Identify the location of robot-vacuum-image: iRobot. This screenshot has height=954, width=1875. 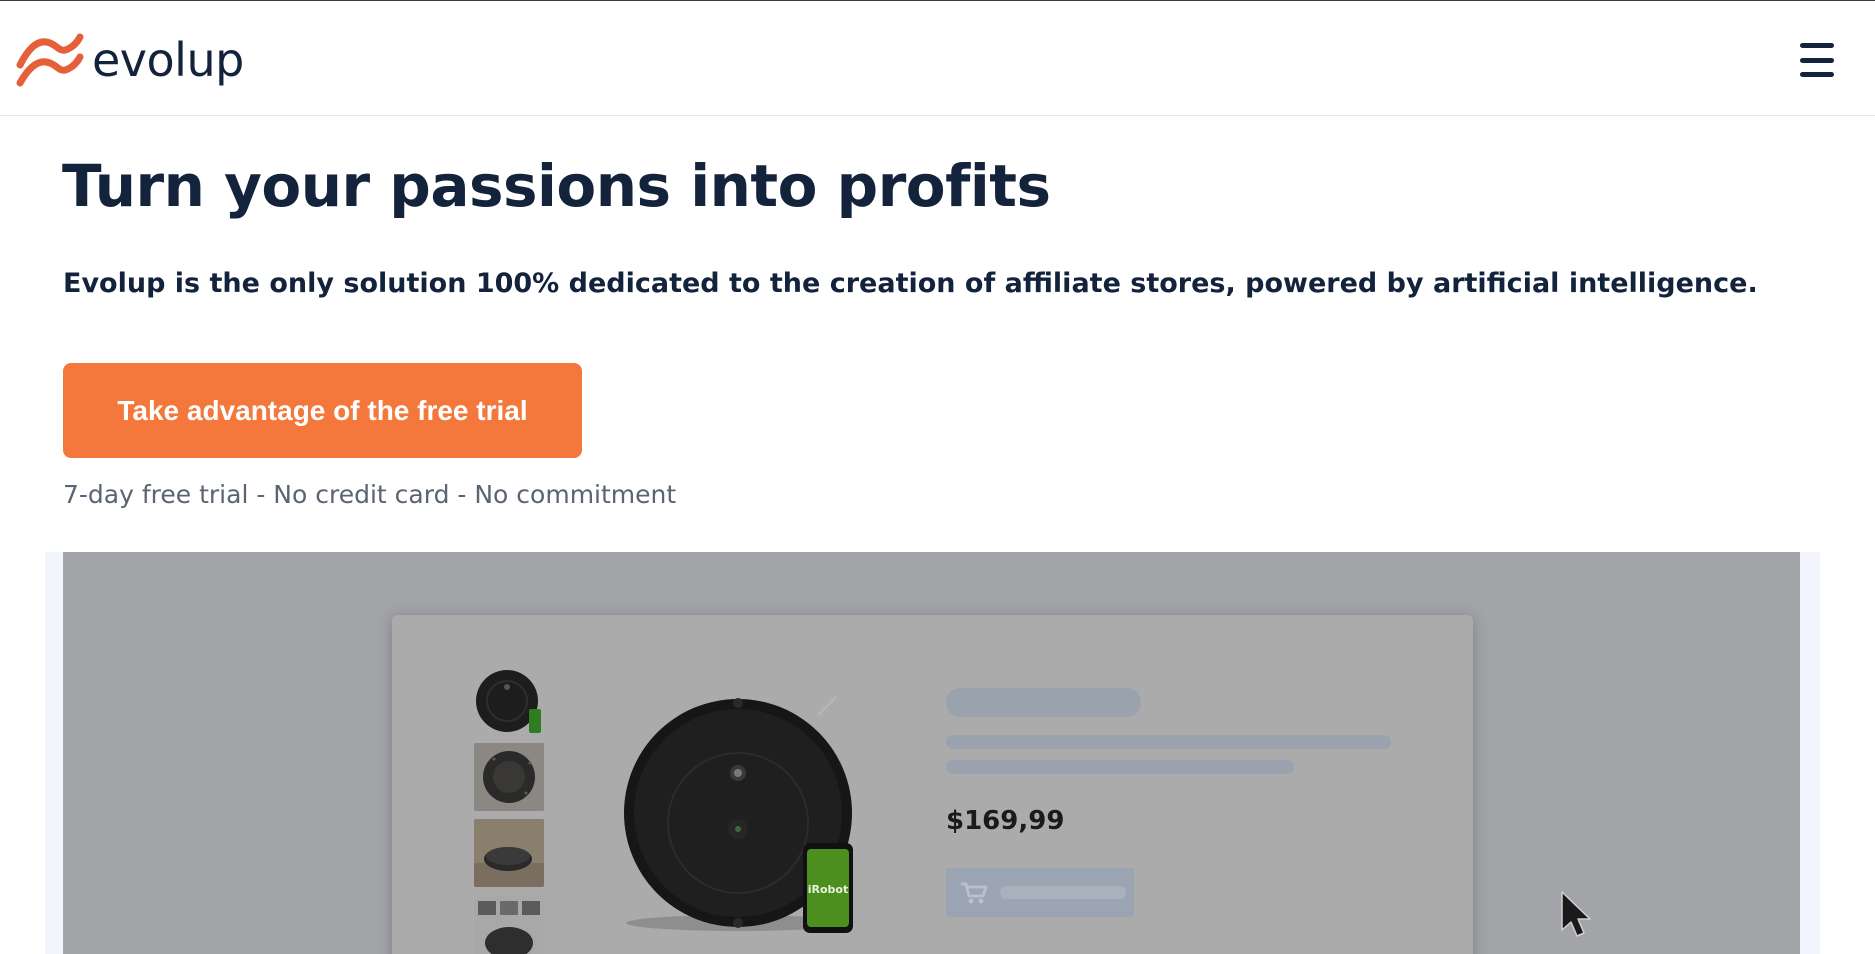
(738, 814).